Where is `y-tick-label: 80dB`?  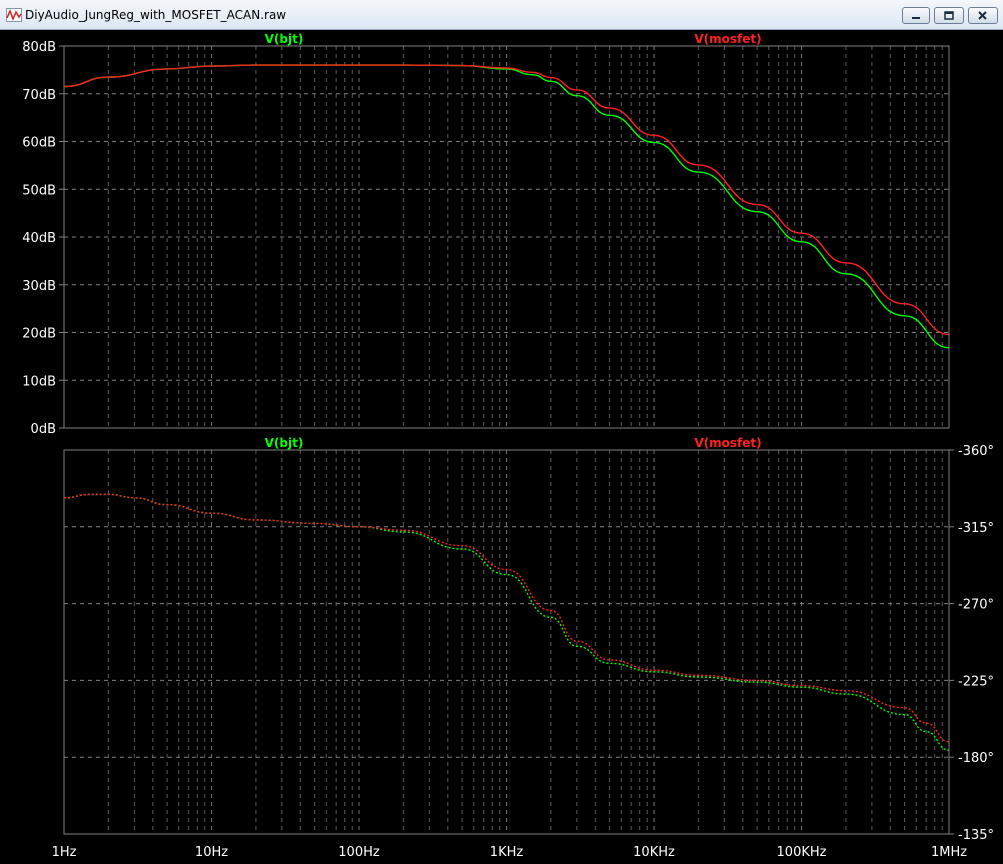 y-tick-label: 80dB is located at coordinates (39, 47).